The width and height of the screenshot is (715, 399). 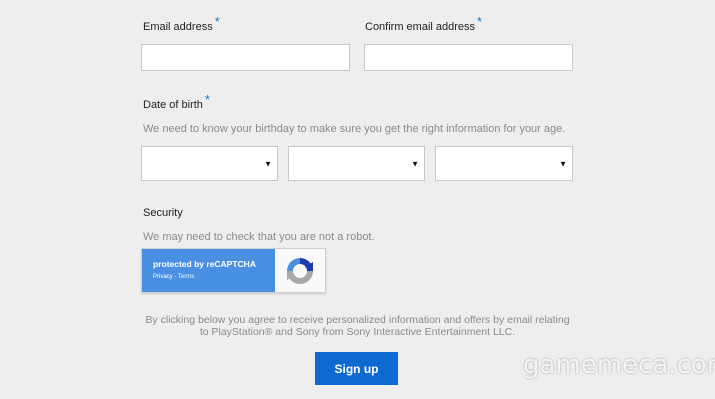 I want to click on dob-year-select: ▼, so click(x=504, y=163).